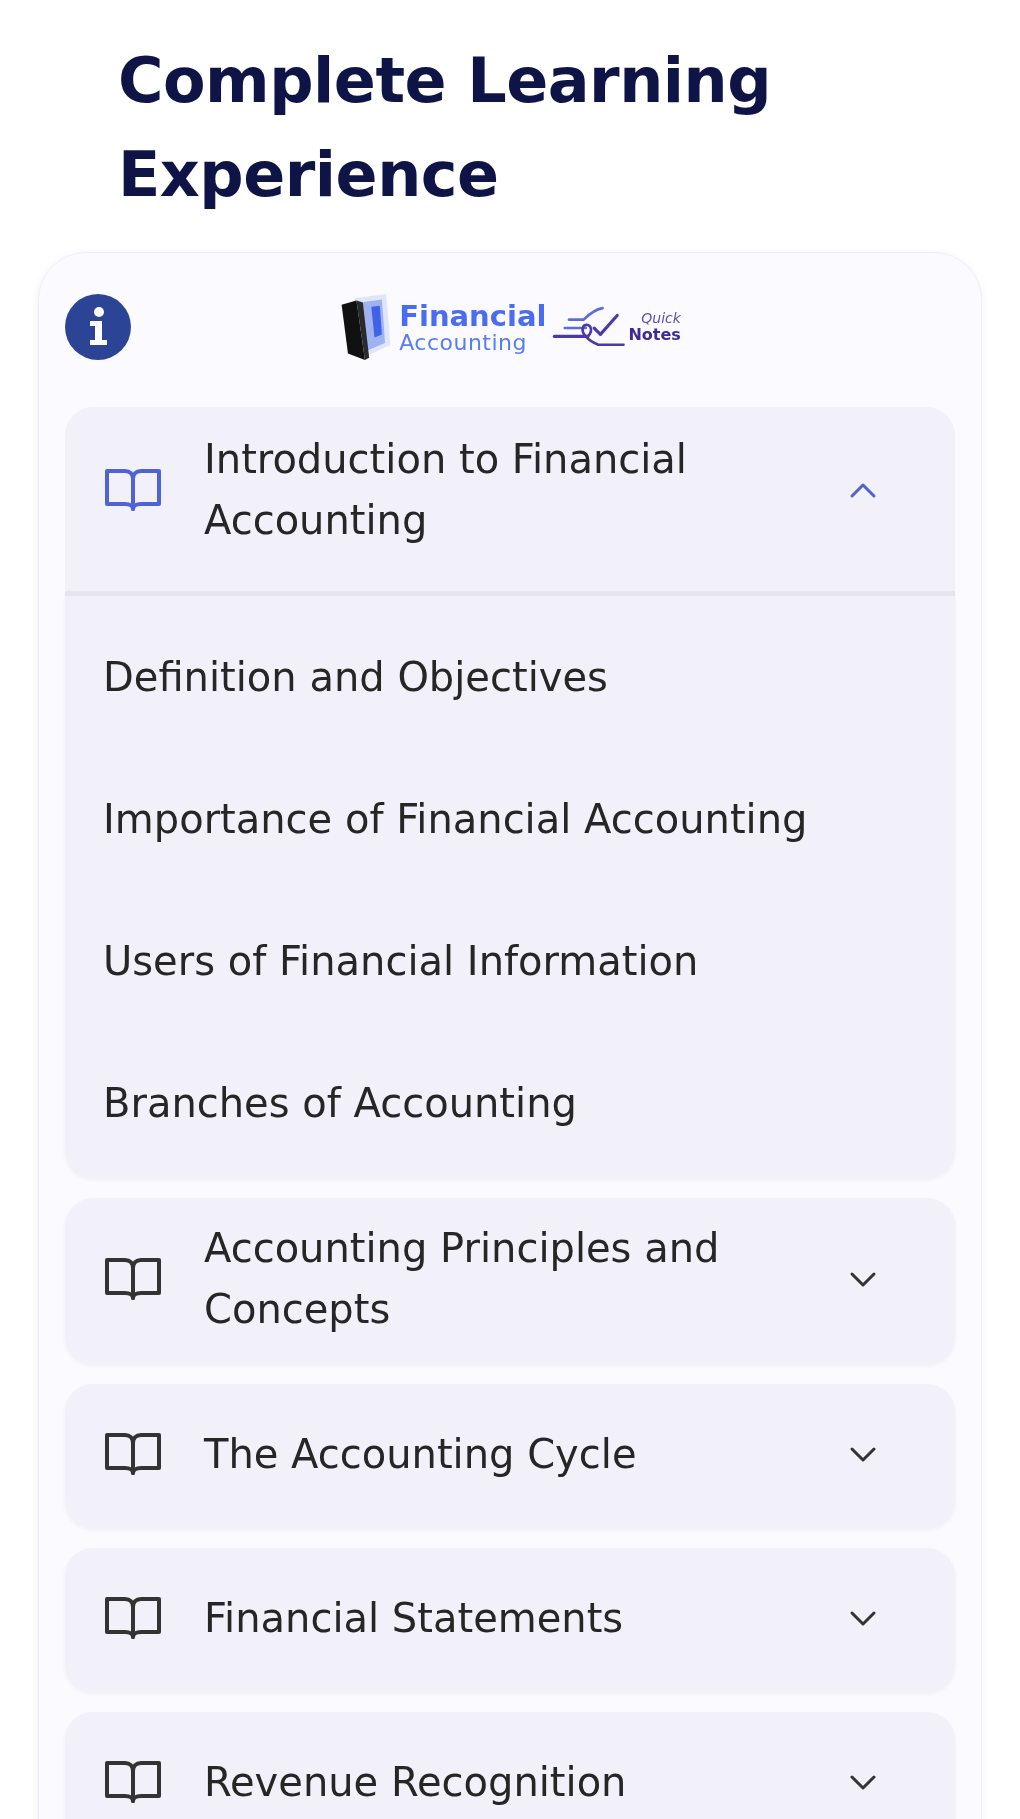 This screenshot has width=1020, height=1819. What do you see at coordinates (510, 1620) in the screenshot?
I see `accordion-header: Financial Statements` at bounding box center [510, 1620].